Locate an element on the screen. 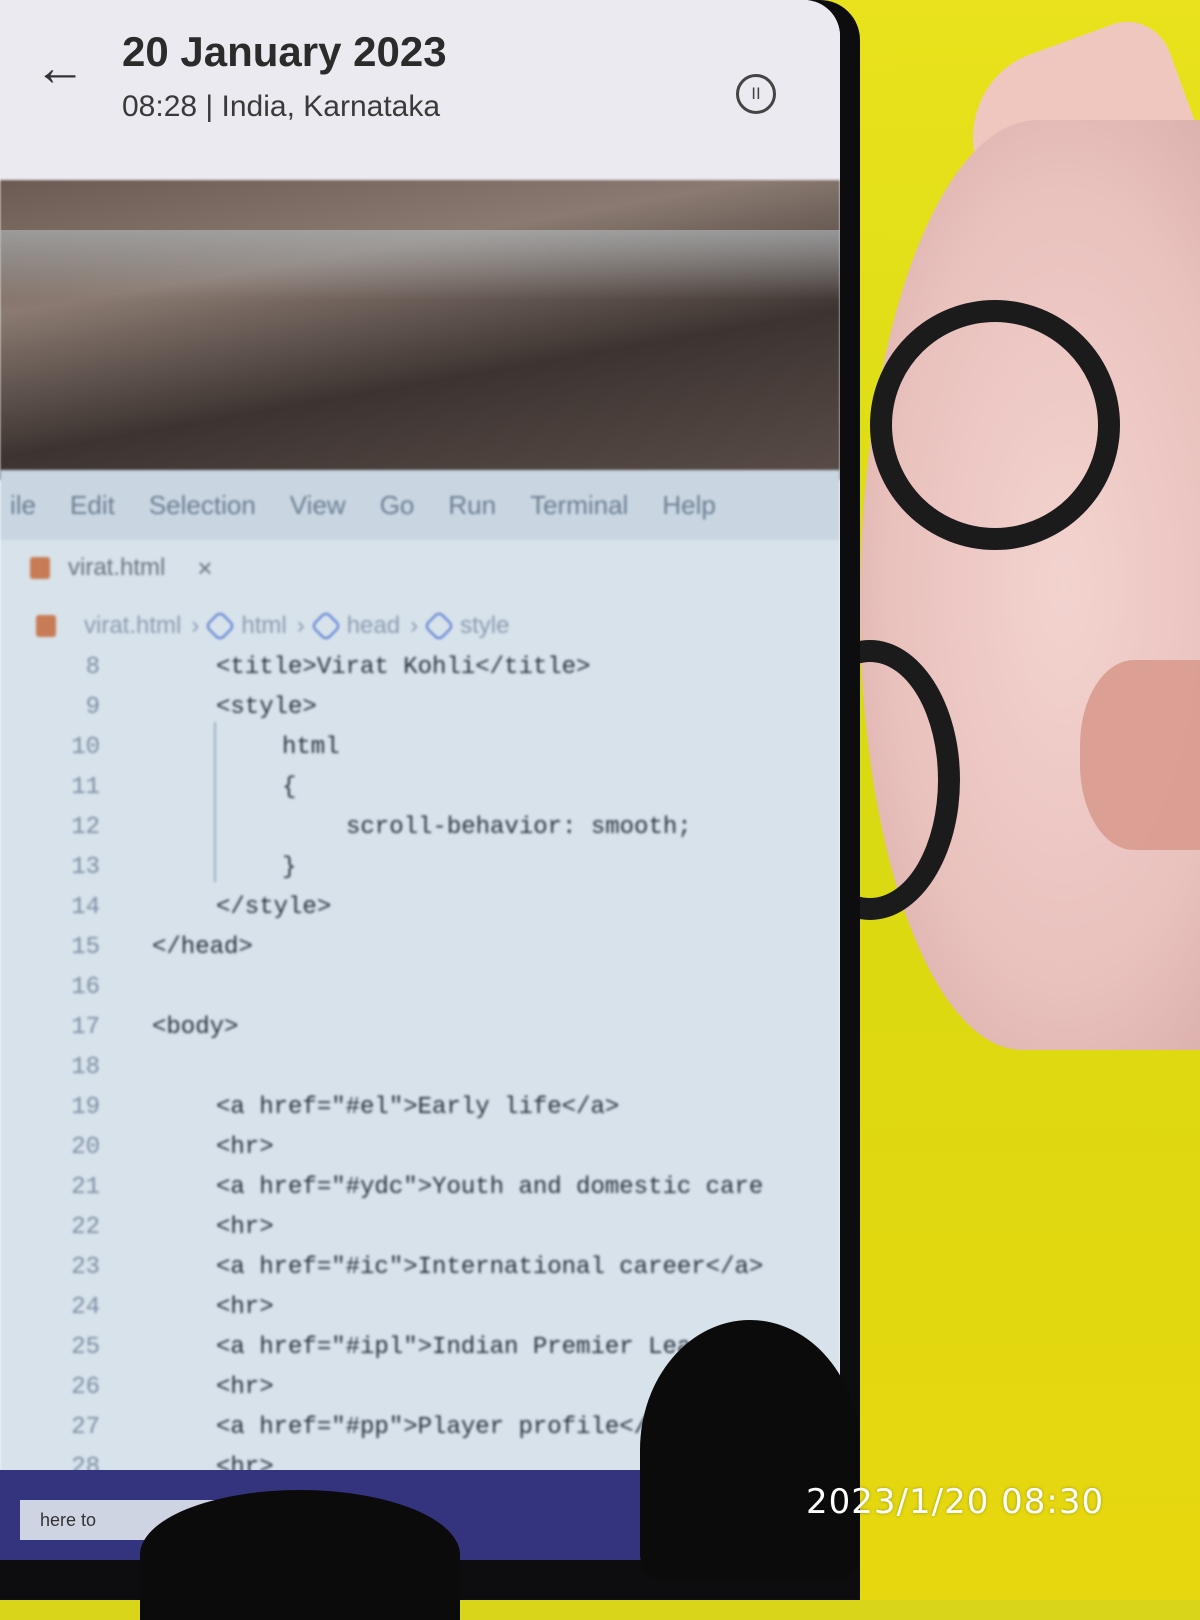  code-text: <style> is located at coordinates (266, 707).